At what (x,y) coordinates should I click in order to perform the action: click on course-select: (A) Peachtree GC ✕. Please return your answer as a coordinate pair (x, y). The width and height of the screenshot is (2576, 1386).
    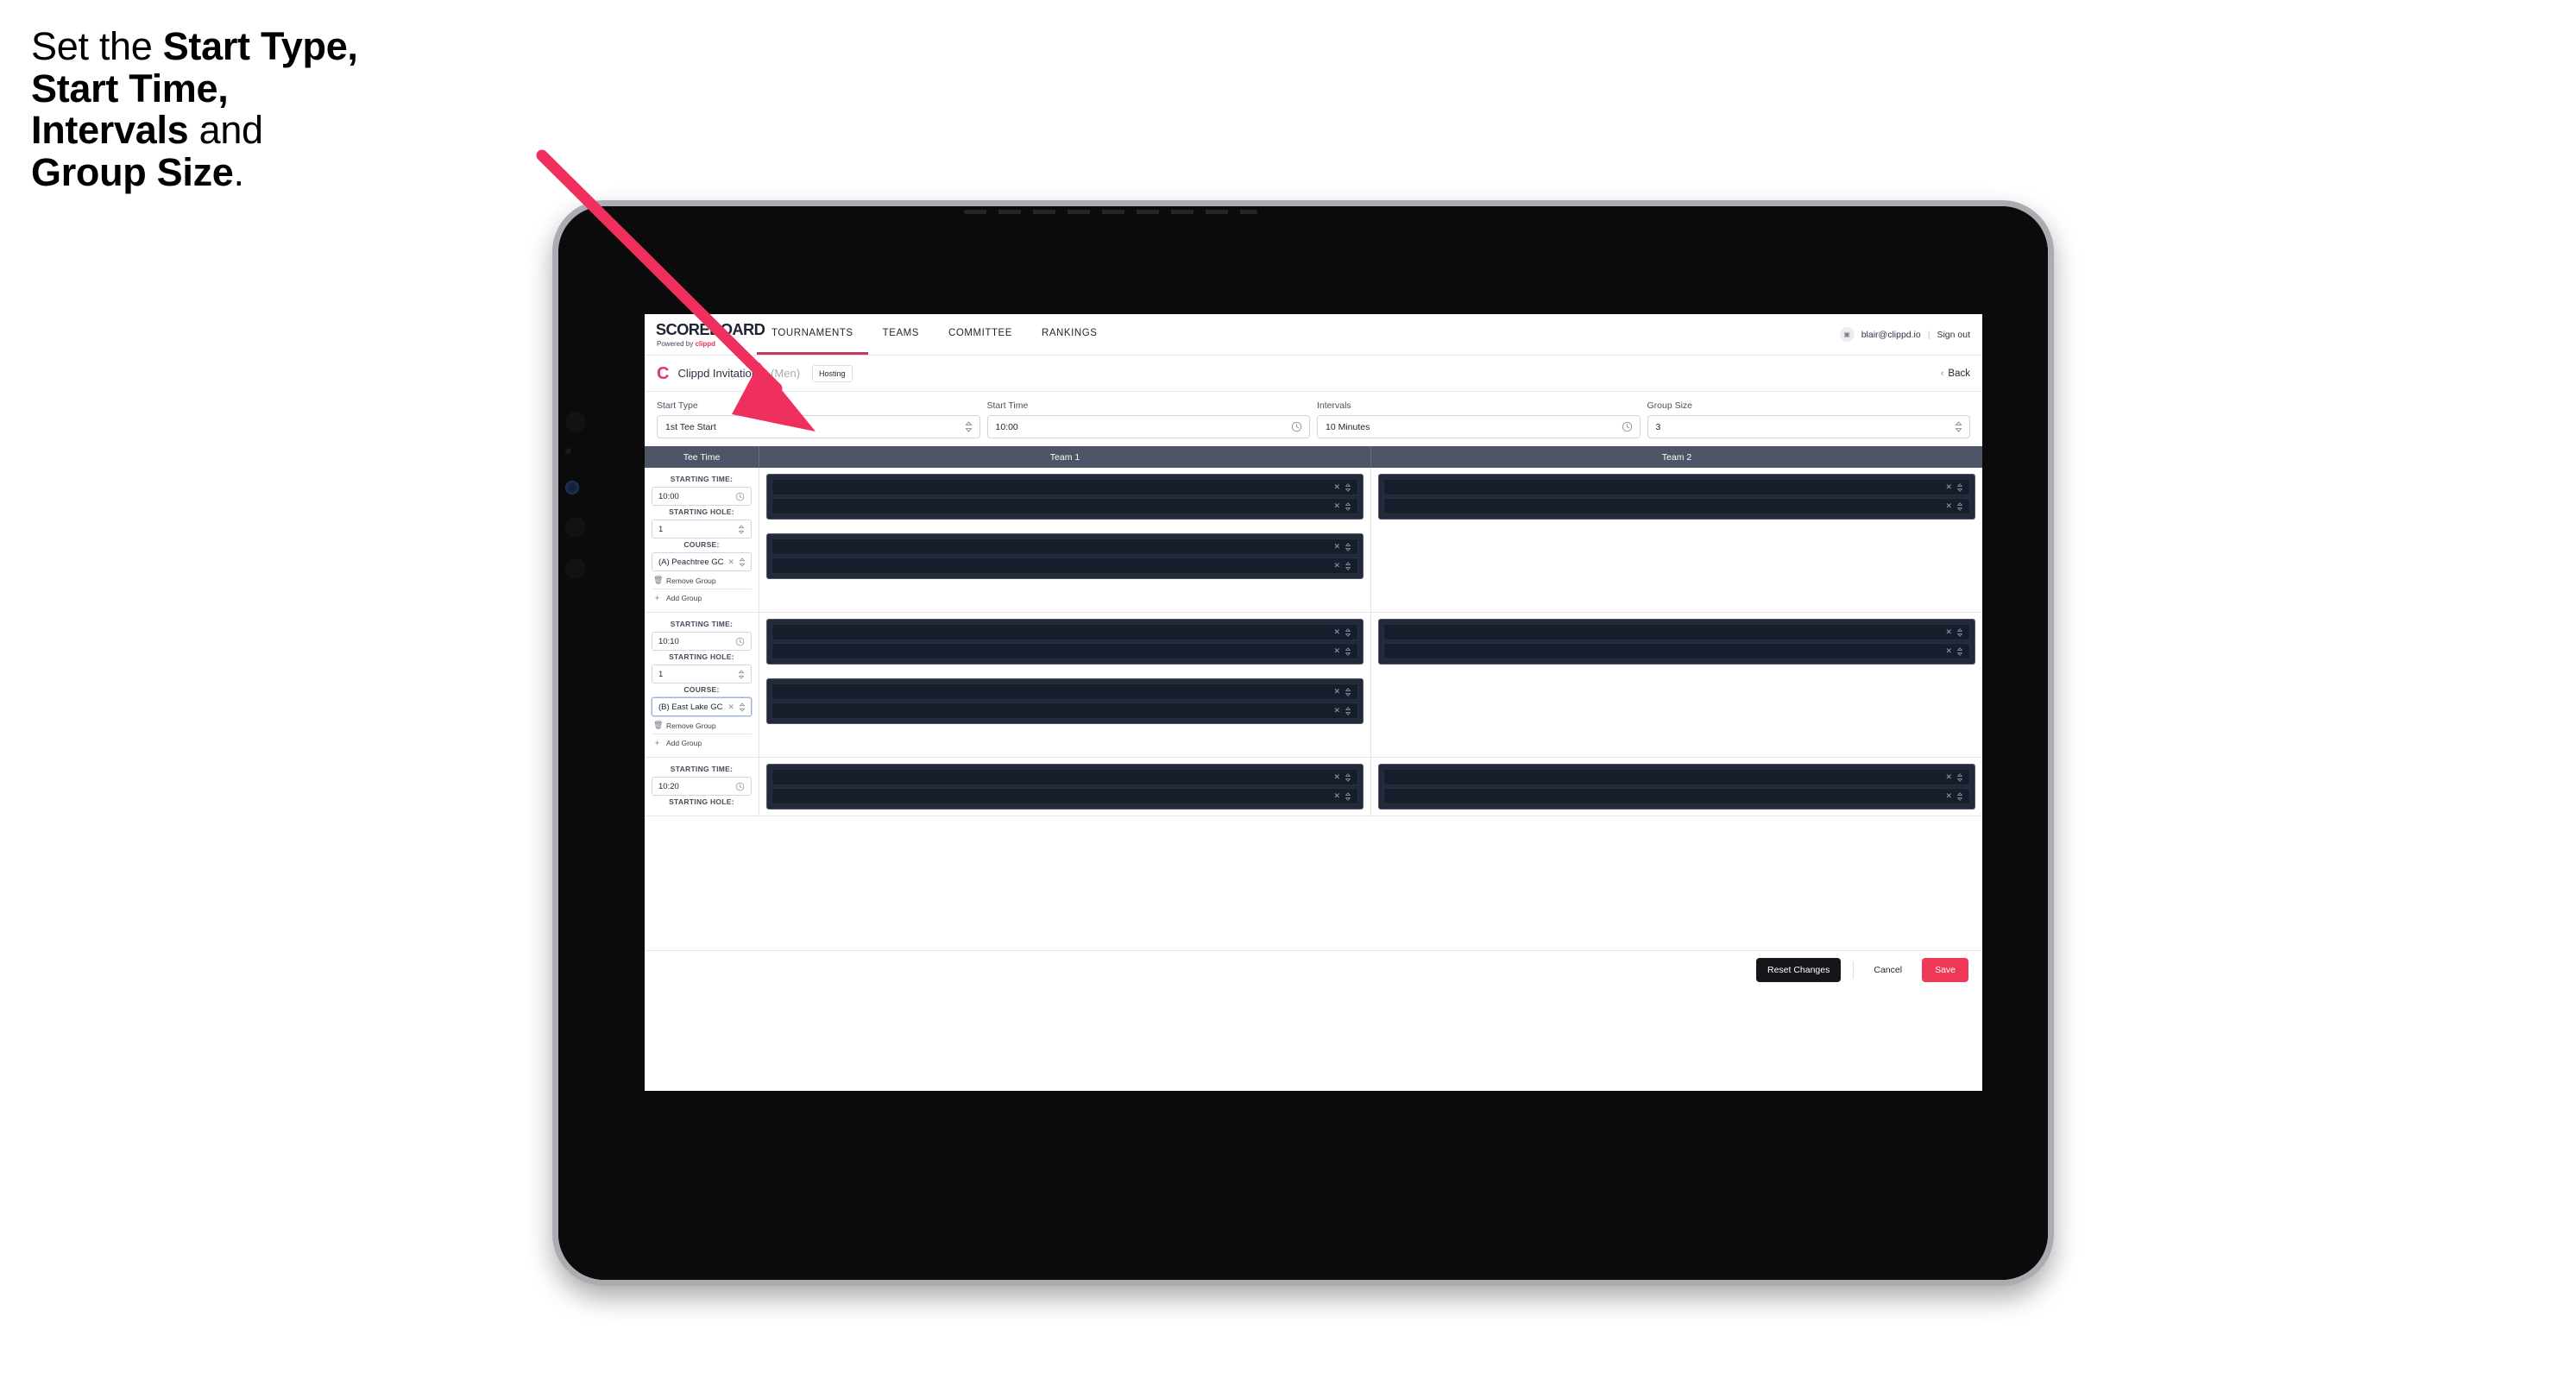
    Looking at the image, I should click on (702, 562).